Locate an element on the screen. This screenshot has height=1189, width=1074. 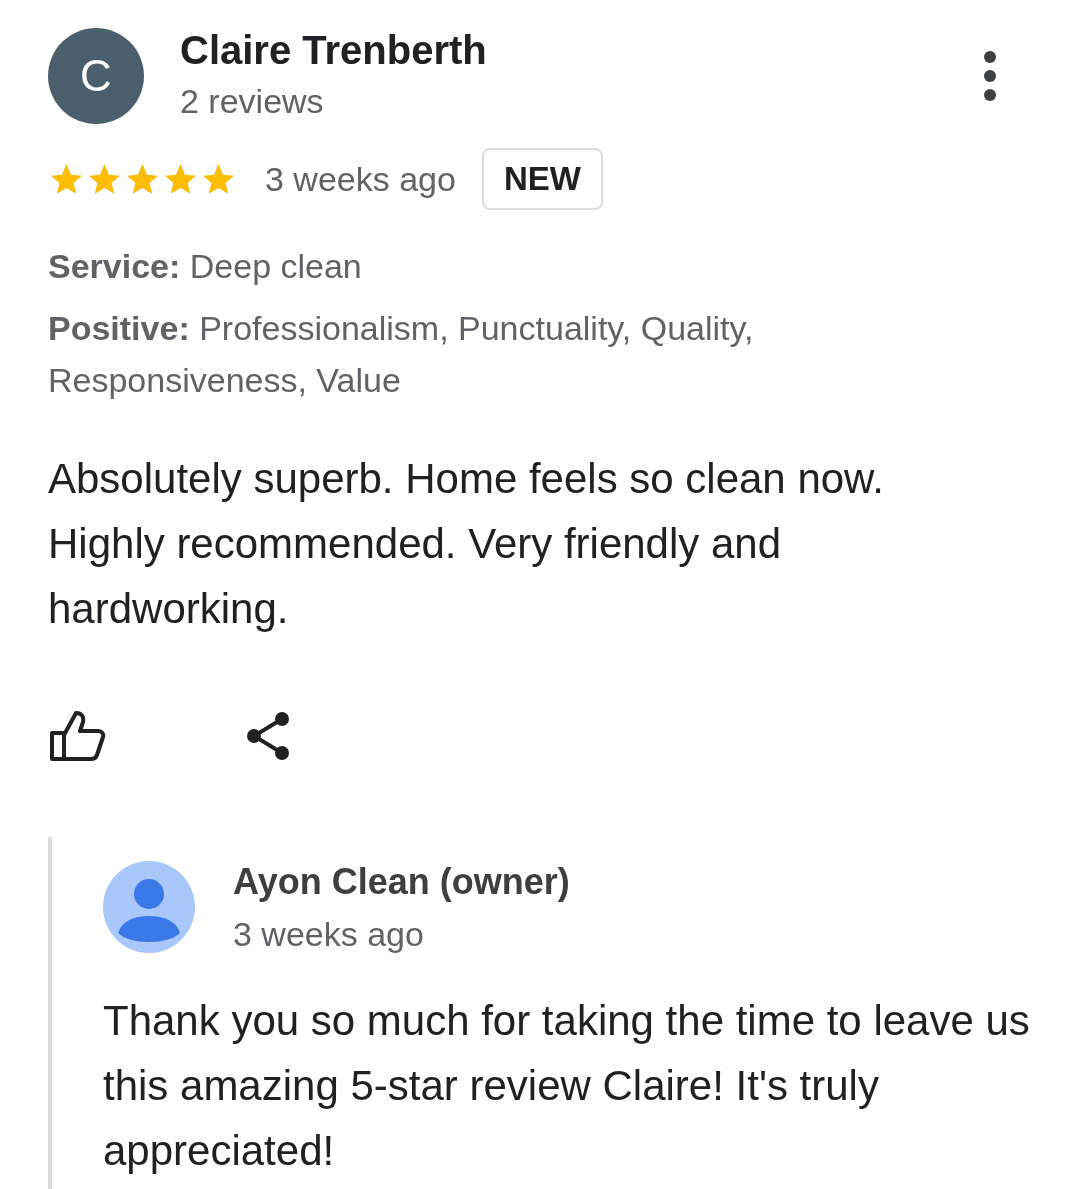
review-time: 3 weeks ago is located at coordinates (360, 179).